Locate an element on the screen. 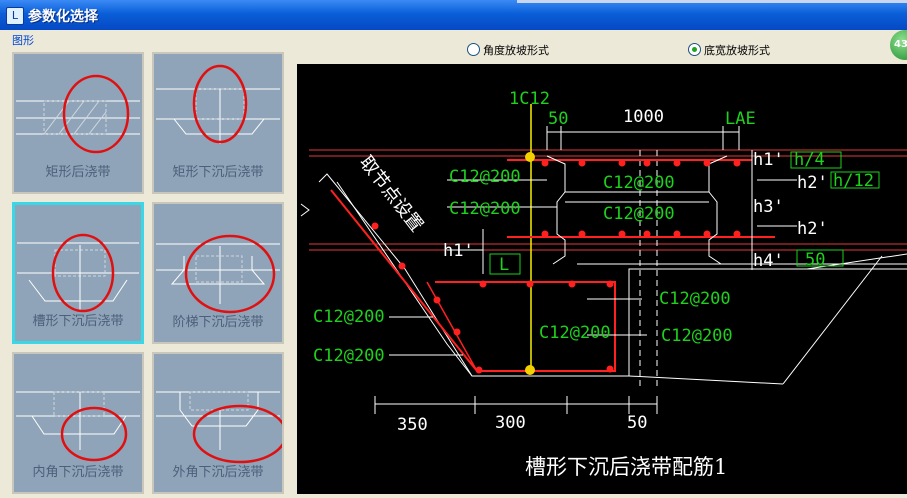  label-d1000: 1000 is located at coordinates (643, 117).